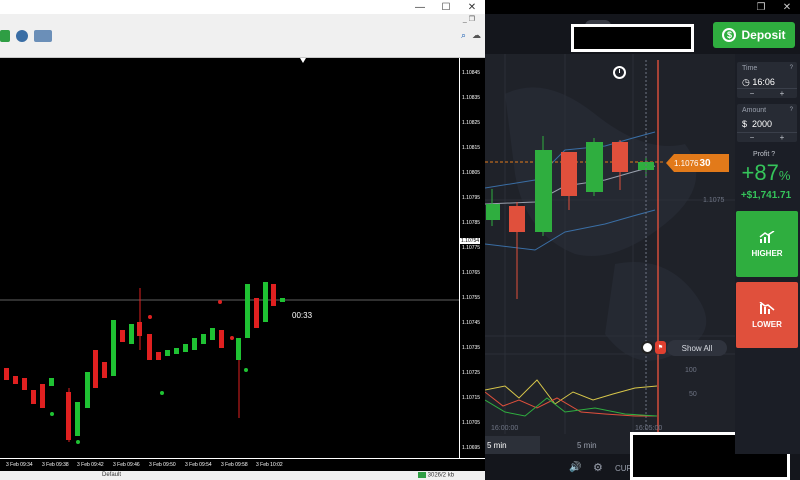 This screenshot has height=480, width=800. I want to click on time-tick: 3 Feb 09:42, so click(90, 465).